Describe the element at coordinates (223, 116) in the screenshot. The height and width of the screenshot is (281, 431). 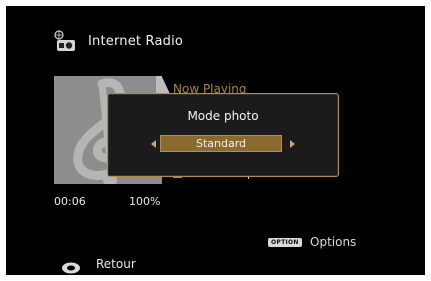
I see `dialog-title: Mode photo` at that location.